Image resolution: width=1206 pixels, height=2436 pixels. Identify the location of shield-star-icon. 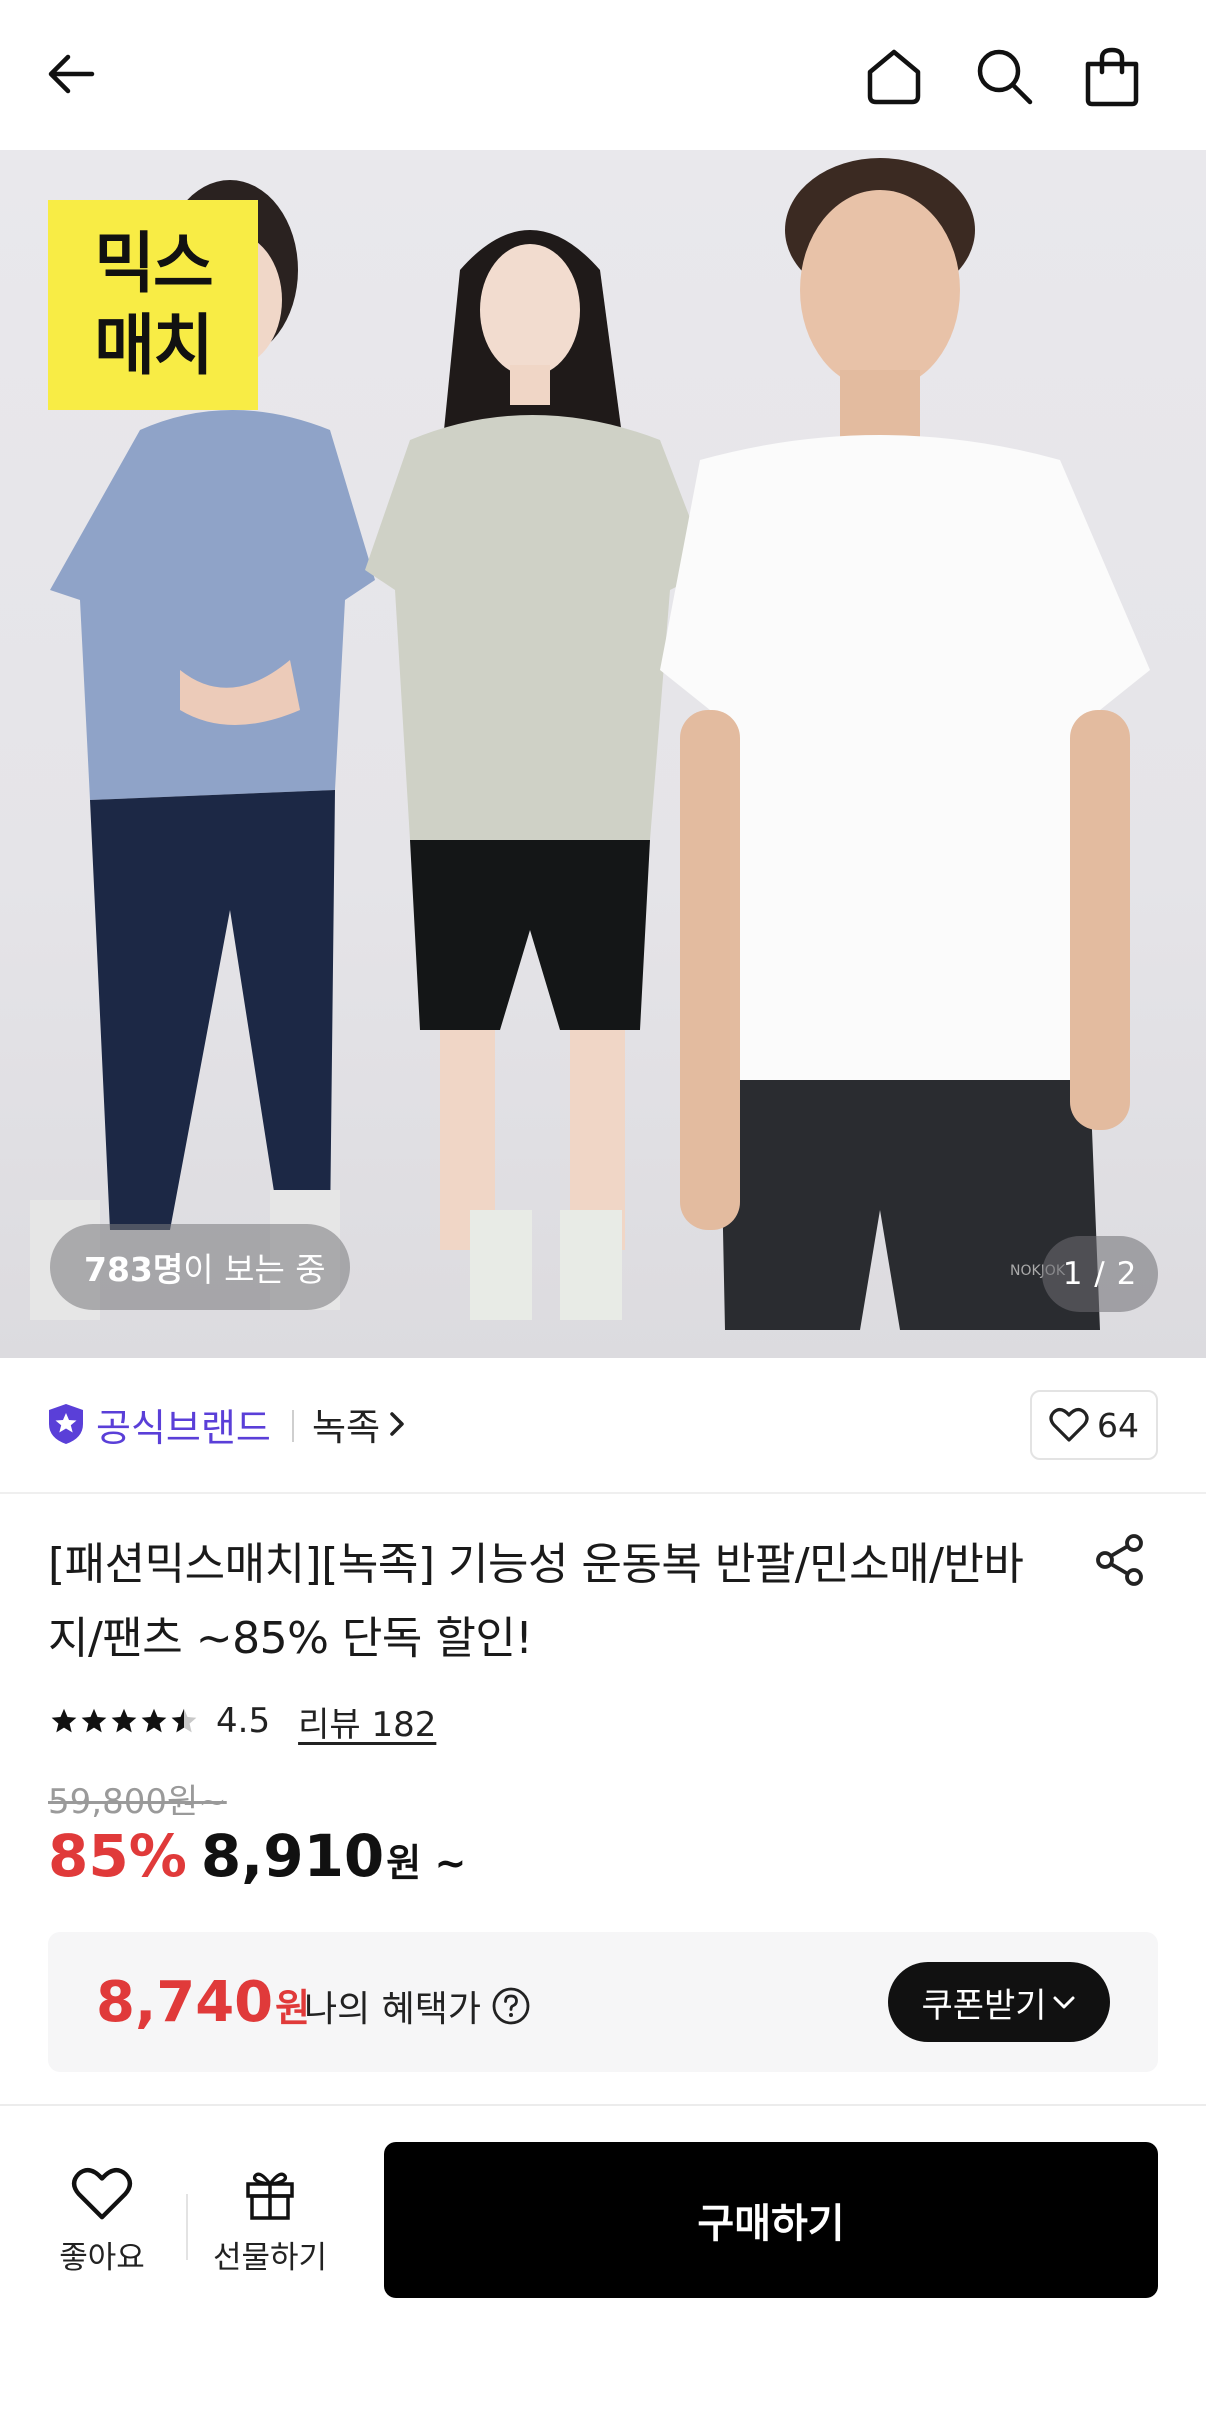
(66, 1424).